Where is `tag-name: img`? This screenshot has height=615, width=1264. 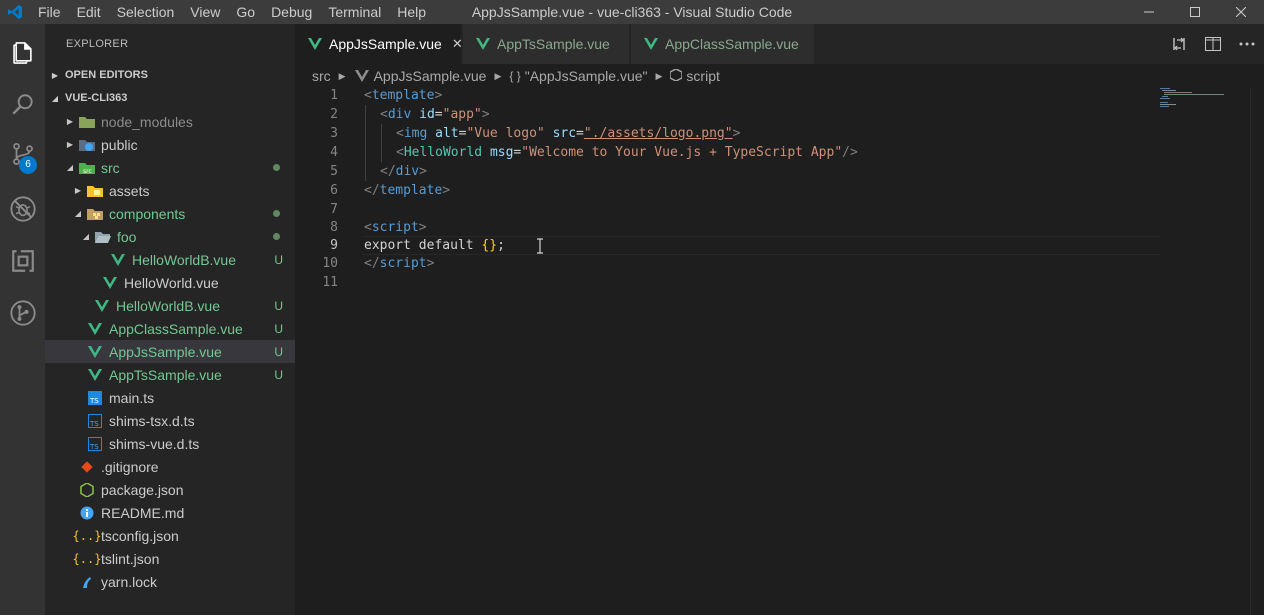 tag-name: img is located at coordinates (415, 133).